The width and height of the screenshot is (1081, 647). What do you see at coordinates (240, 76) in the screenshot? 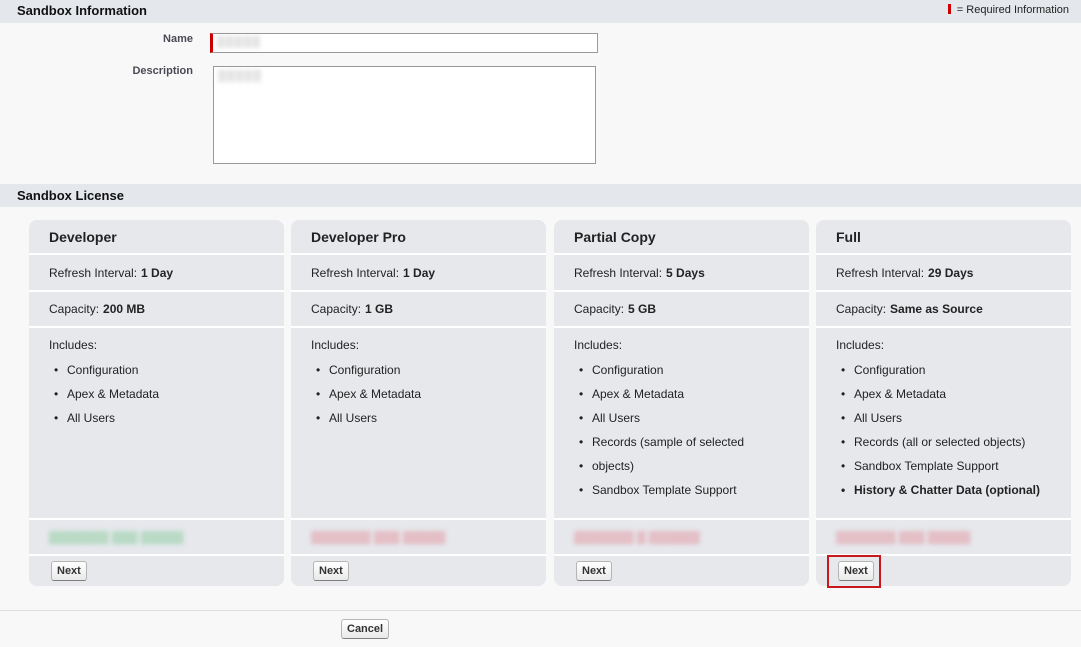
I see `description-value: ▒▒▒▒▒` at bounding box center [240, 76].